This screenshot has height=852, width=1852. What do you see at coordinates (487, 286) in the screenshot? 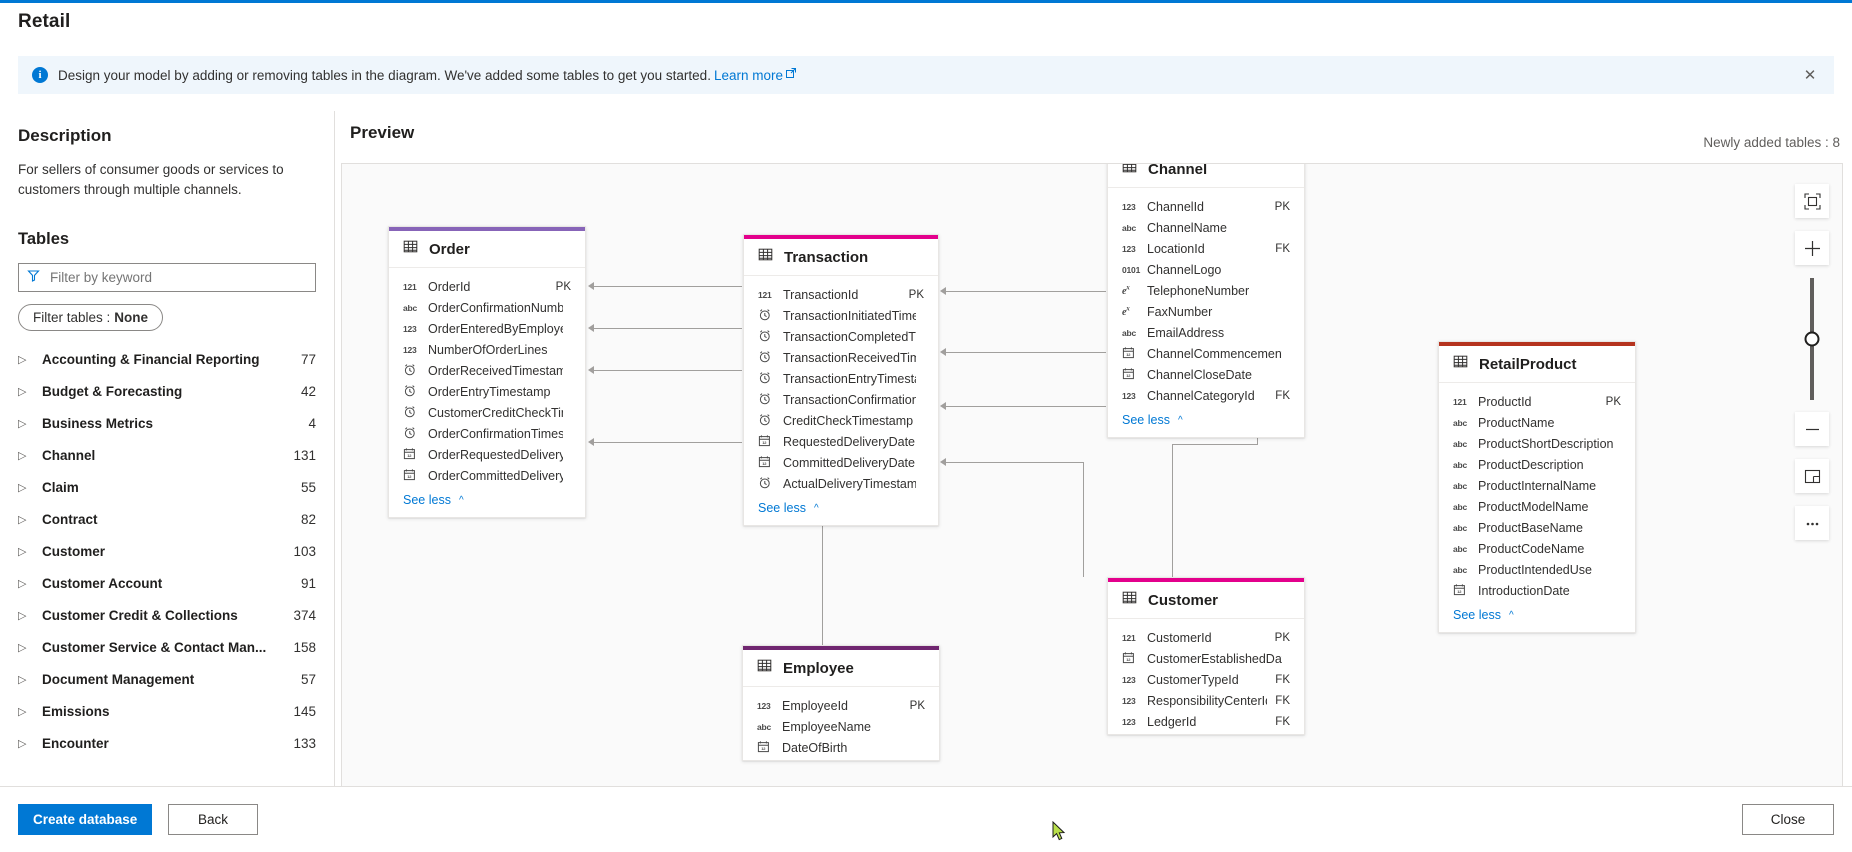
I see `entity-field-row: 121 OrderId PK` at bounding box center [487, 286].